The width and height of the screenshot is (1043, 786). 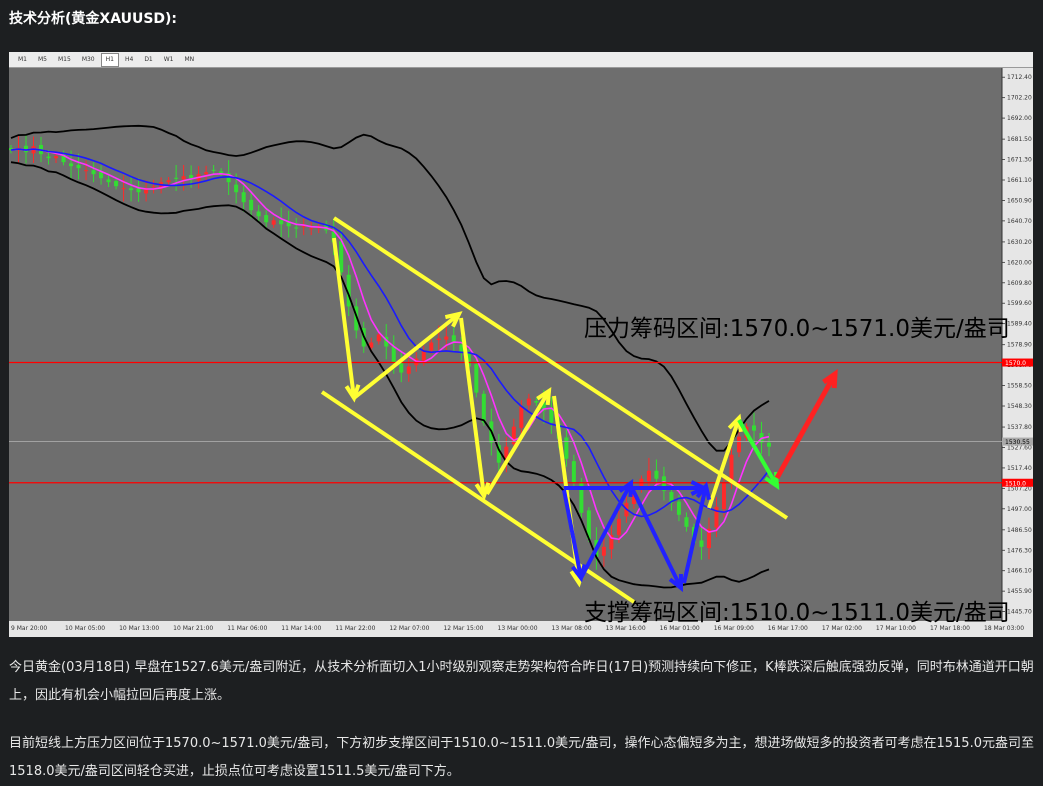 I want to click on x-tick-label: 17 Mar 02:00, so click(x=842, y=628).